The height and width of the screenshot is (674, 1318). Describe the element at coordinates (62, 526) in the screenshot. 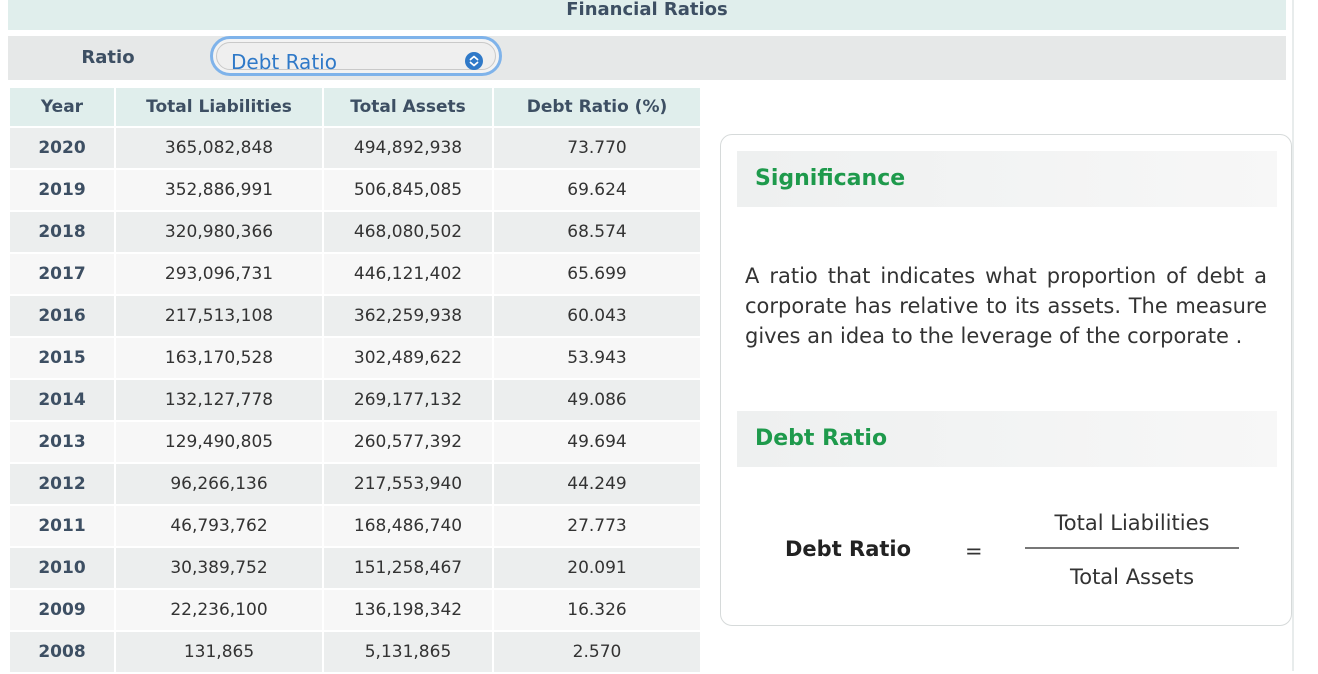

I see `cell-year: 2011` at that location.